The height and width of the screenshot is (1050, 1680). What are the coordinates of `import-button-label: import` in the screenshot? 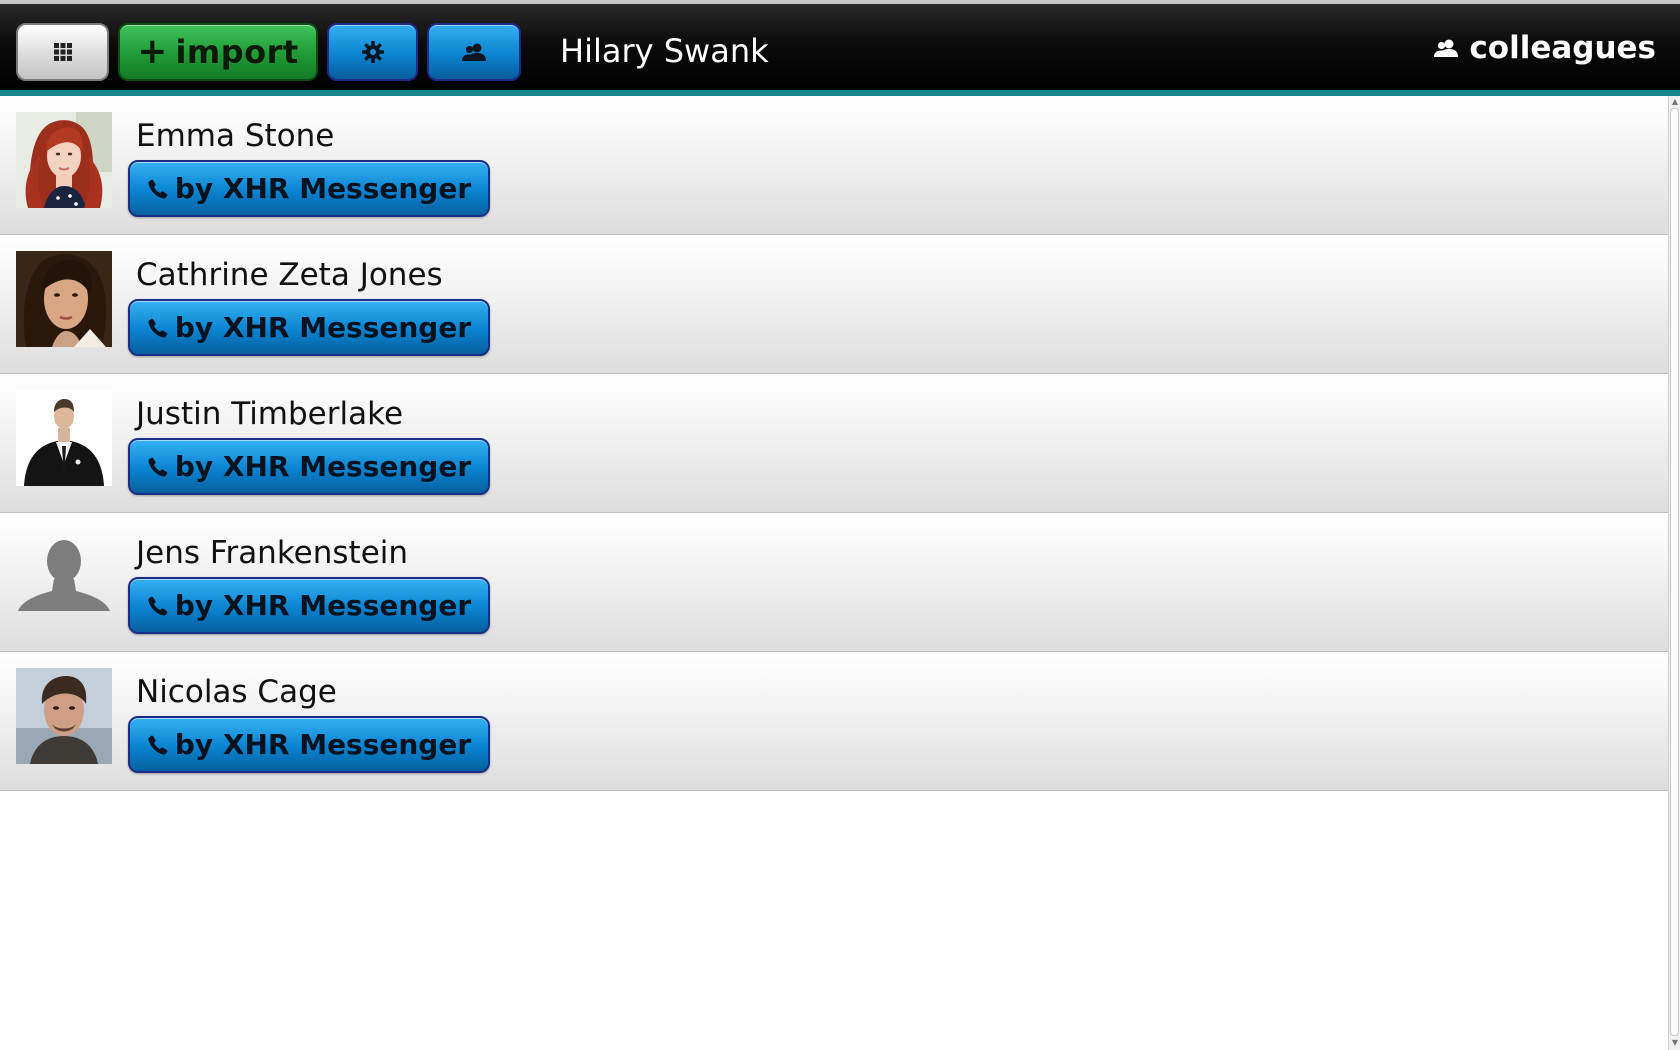 It's located at (237, 52).